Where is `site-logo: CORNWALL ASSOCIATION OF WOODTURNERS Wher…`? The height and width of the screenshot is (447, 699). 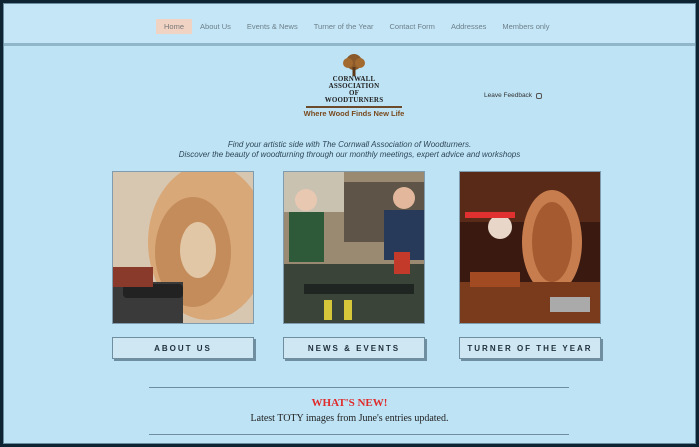 site-logo: CORNWALL ASSOCIATION OF WOODTURNERS Wher… is located at coordinates (354, 86).